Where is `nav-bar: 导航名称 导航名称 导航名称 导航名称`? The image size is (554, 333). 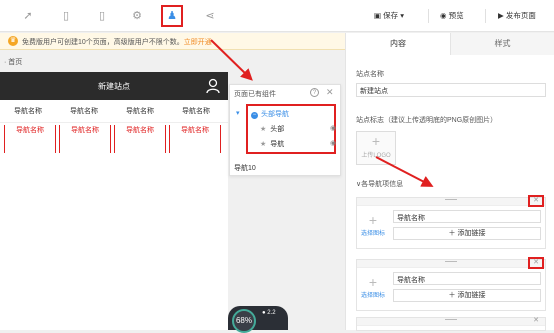 nav-bar: 导航名称 导航名称 导航名称 导航名称 is located at coordinates (114, 112).